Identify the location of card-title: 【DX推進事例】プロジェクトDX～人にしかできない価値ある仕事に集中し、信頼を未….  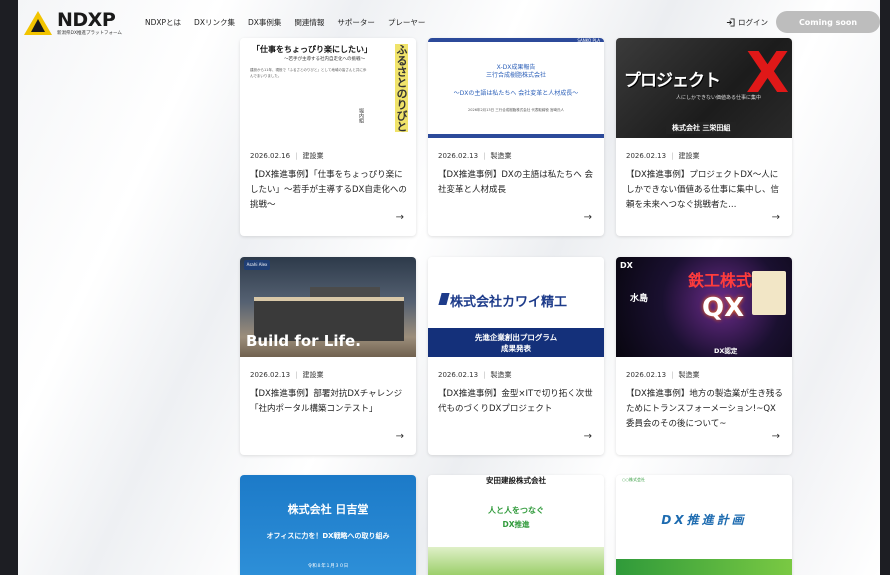
(705, 190).